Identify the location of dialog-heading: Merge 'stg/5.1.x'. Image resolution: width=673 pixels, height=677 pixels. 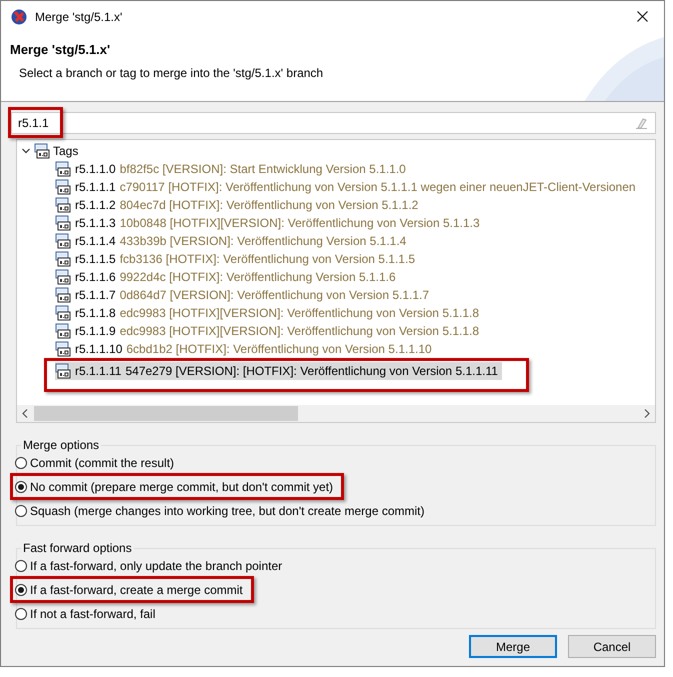
(61, 49).